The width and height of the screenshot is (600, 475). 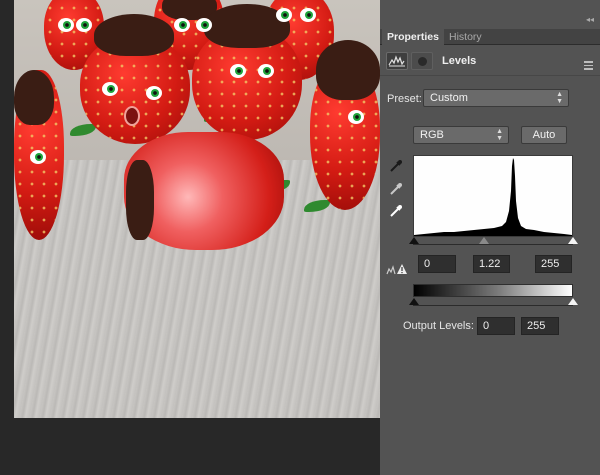 What do you see at coordinates (414, 301) in the screenshot?
I see `output-black-point-slider` at bounding box center [414, 301].